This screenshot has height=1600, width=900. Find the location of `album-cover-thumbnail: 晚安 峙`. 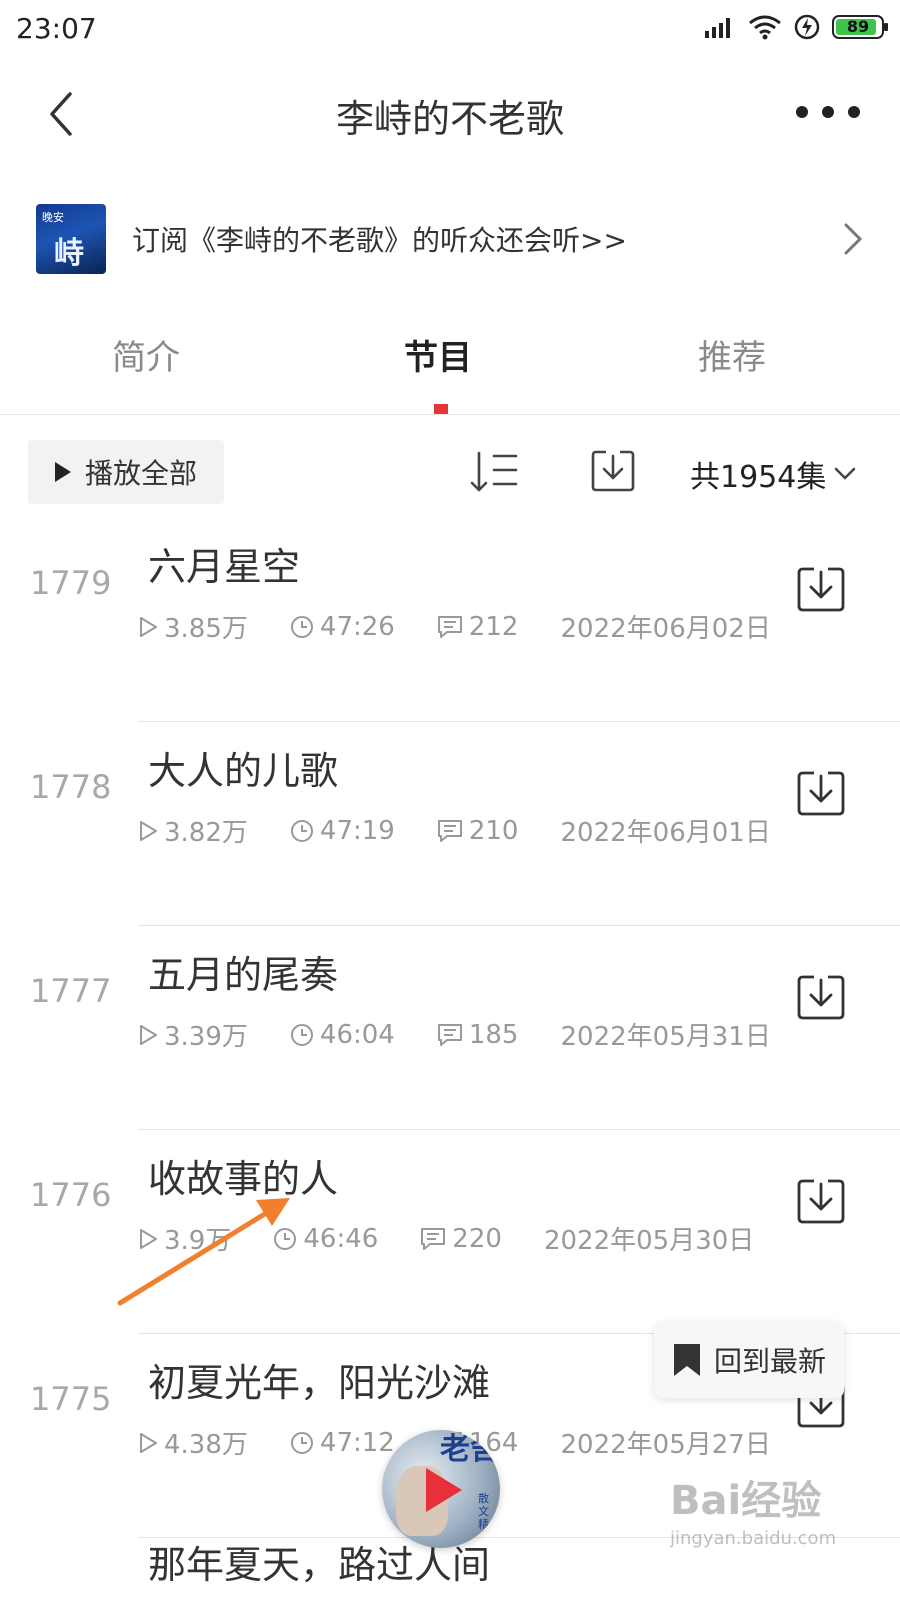

album-cover-thumbnail: 晚安 峙 is located at coordinates (71, 239).